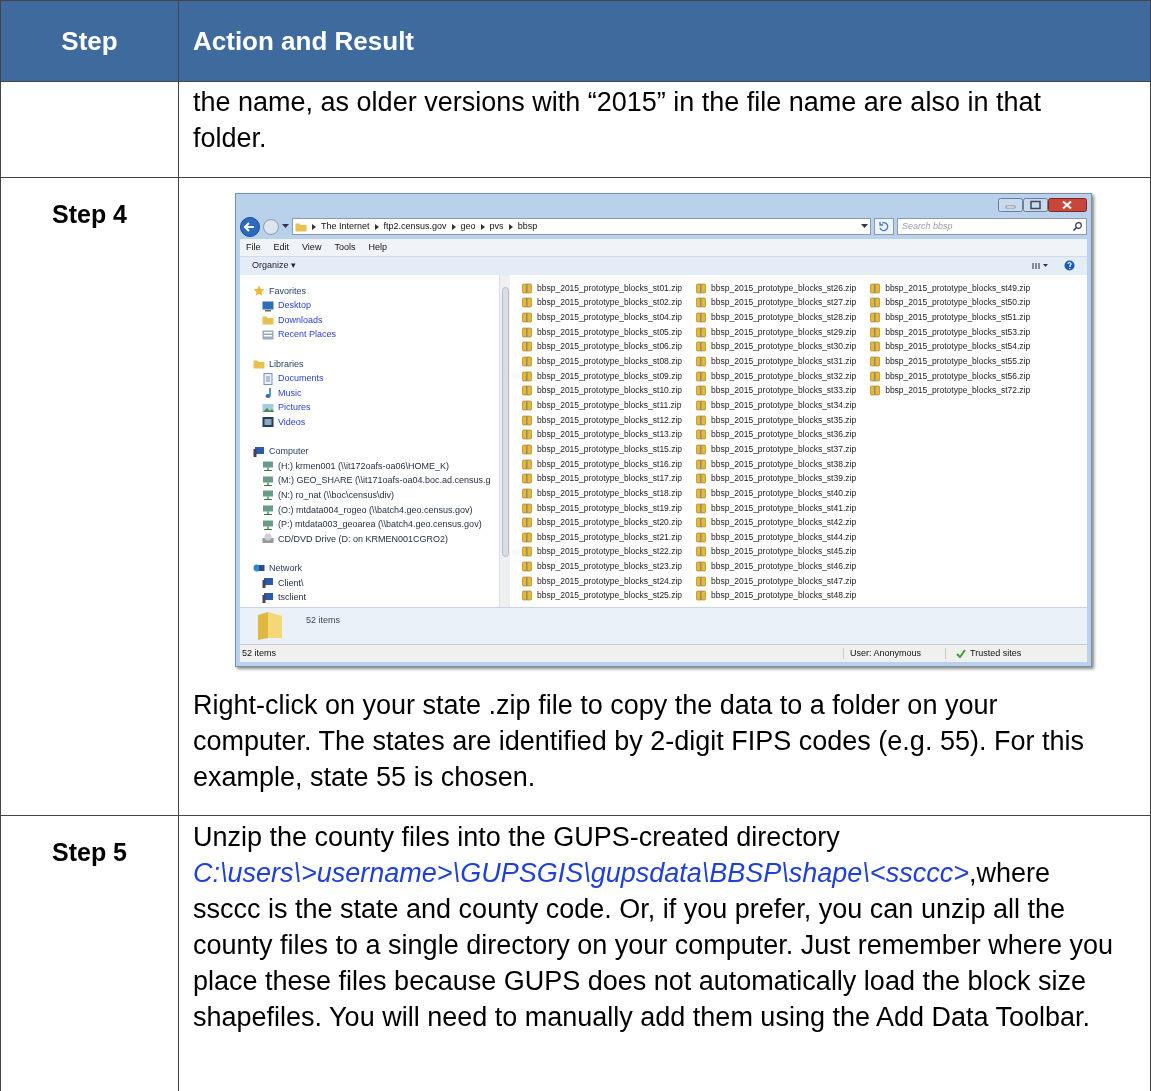 This screenshot has height=1091, width=1151. I want to click on nav-group: Favorites, so click(376, 291).